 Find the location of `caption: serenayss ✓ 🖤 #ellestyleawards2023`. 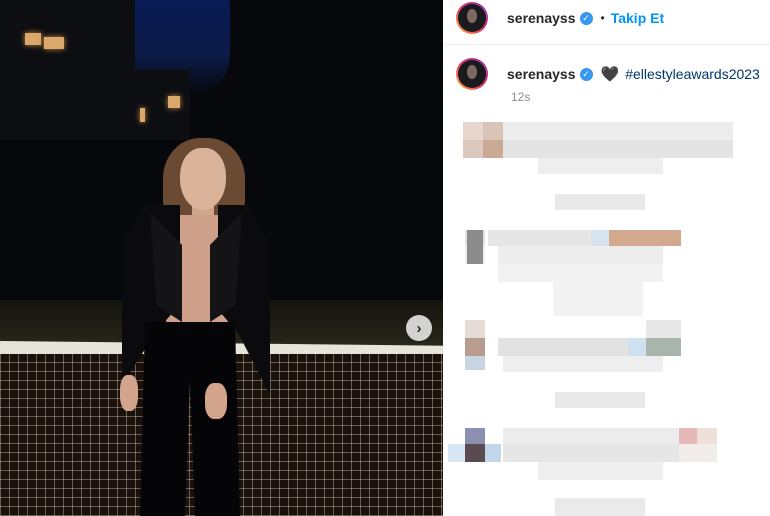

caption: serenayss ✓ 🖤 #ellestyleawards2023 is located at coordinates (606, 74).